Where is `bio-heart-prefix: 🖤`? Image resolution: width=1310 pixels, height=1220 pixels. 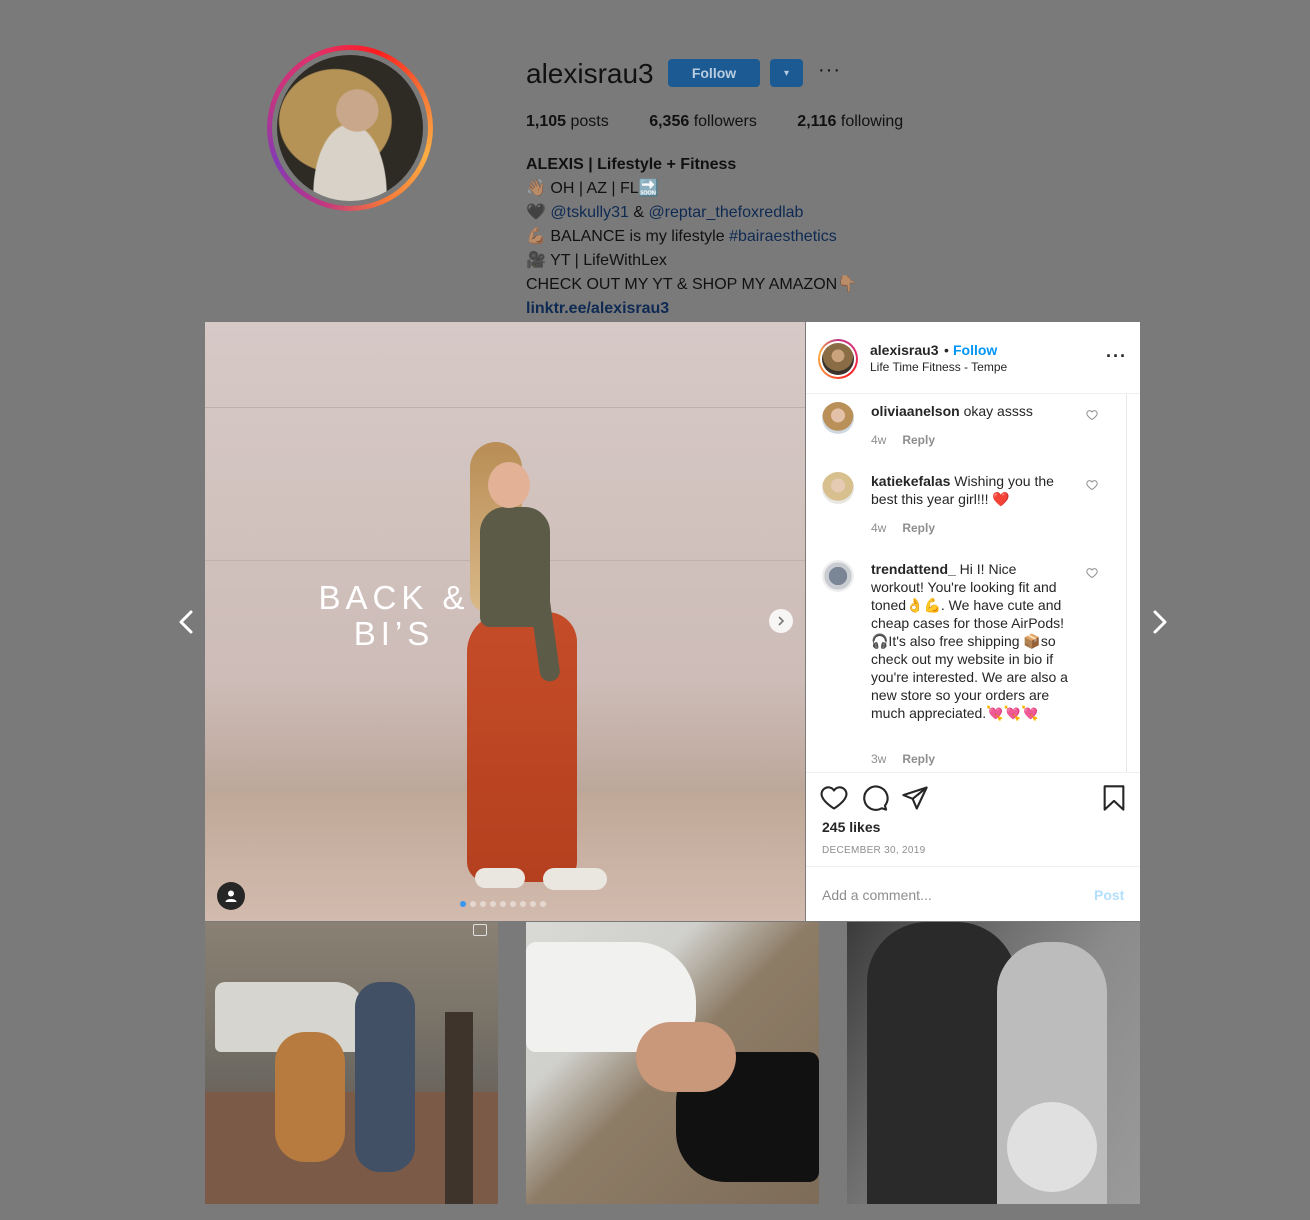
bio-heart-prefix: 🖤 is located at coordinates (538, 212).